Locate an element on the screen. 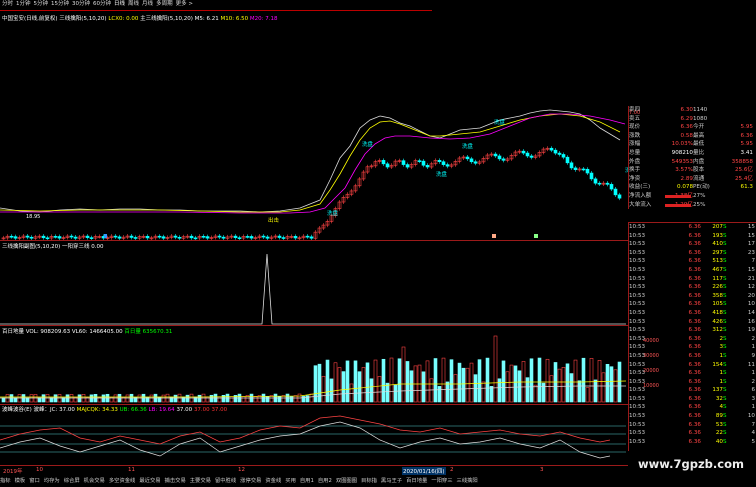  indicator-tab: 一阳穿三 is located at coordinates (441, 481).